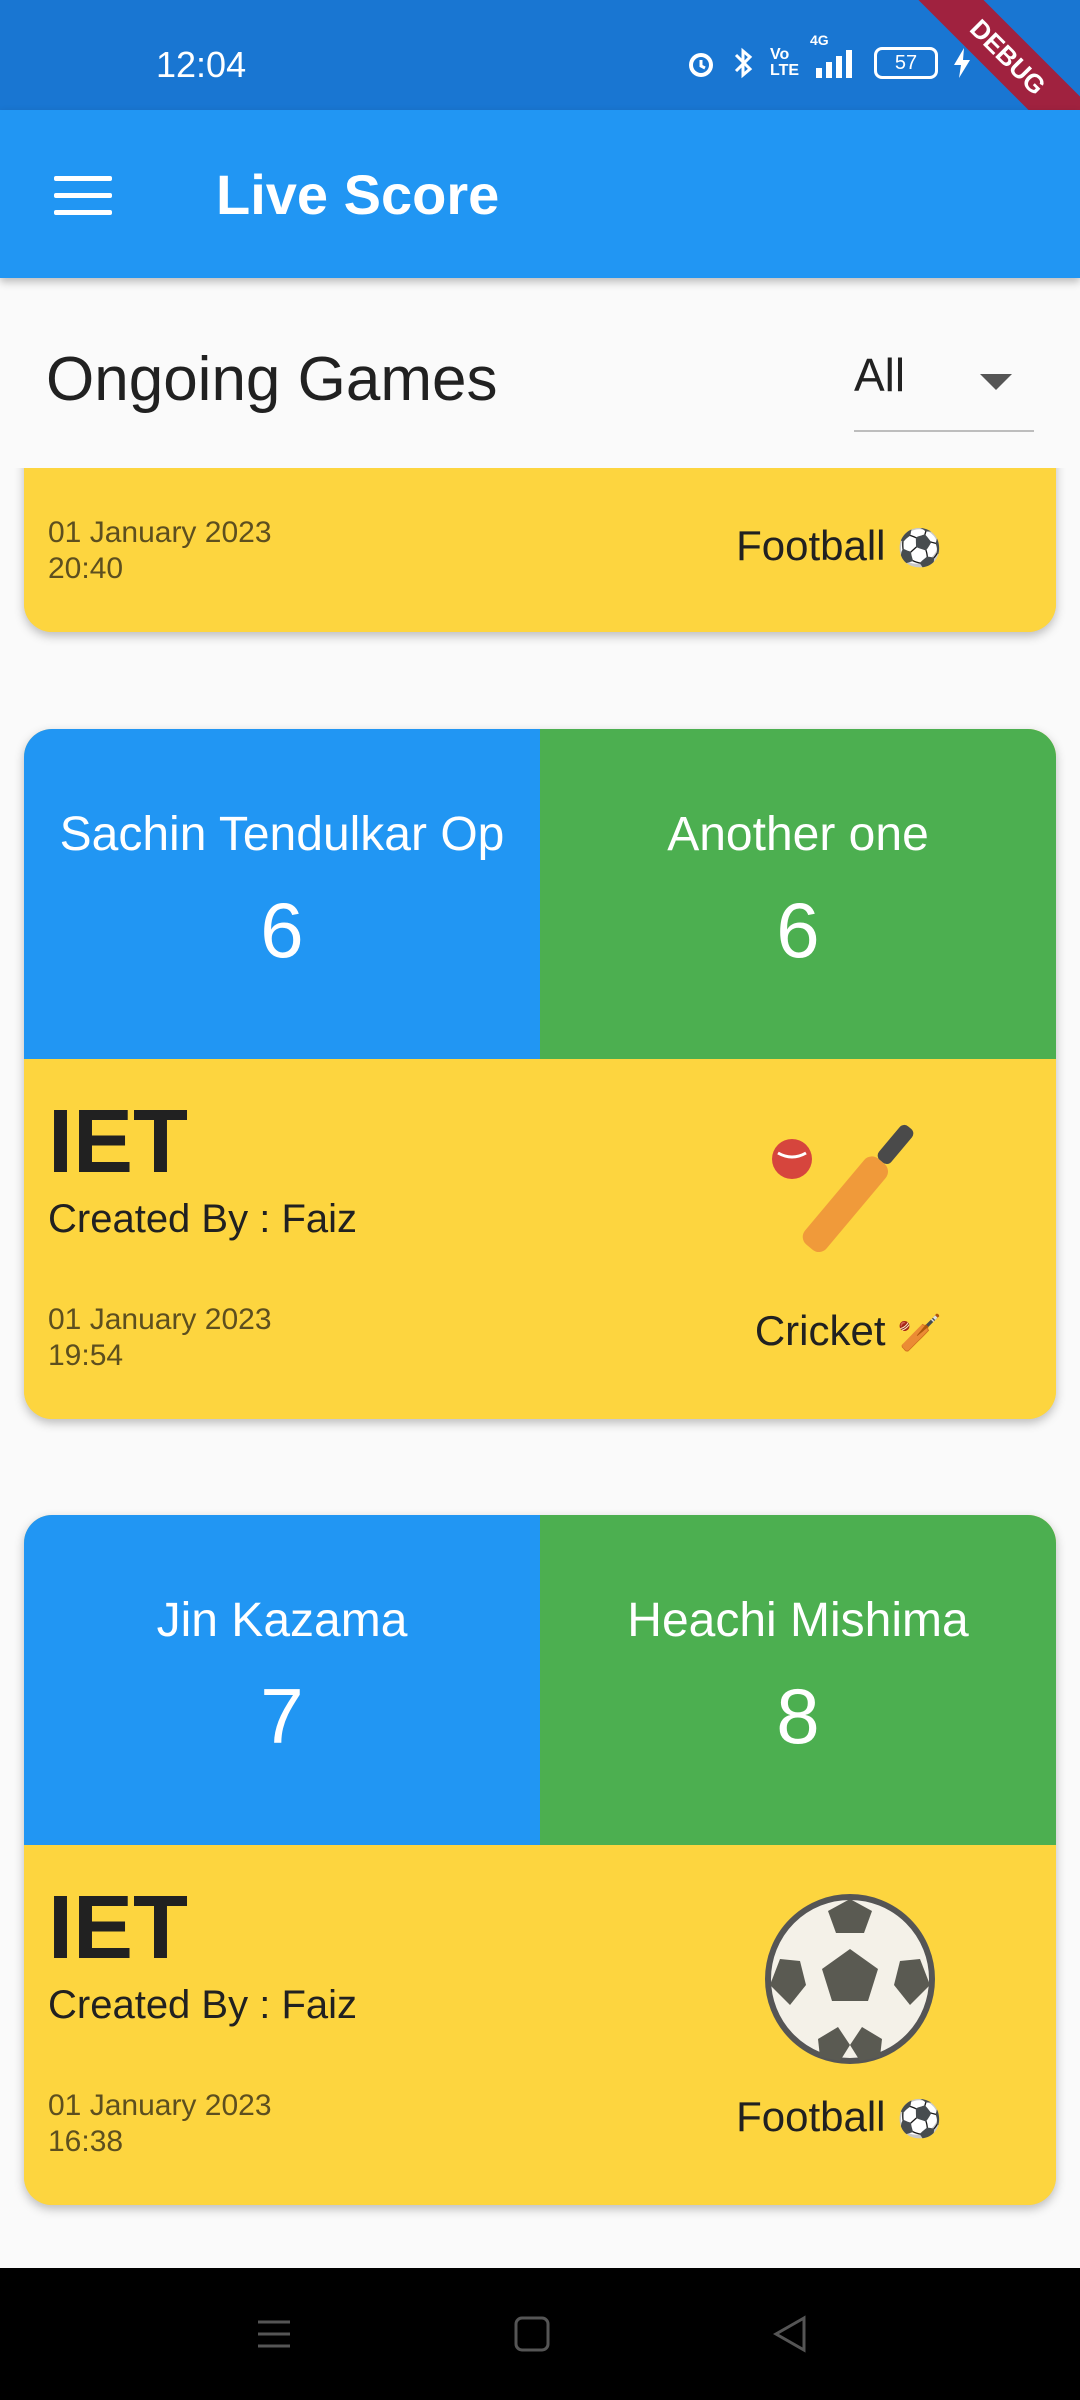 This screenshot has height=2400, width=1080. Describe the element at coordinates (282, 930) in the screenshot. I see `team-a-score: 6` at that location.